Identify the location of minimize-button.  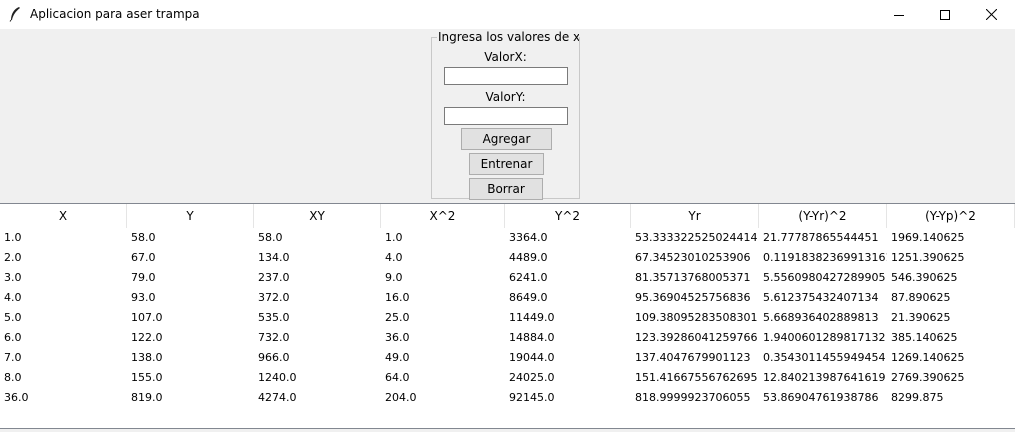
(899, 14).